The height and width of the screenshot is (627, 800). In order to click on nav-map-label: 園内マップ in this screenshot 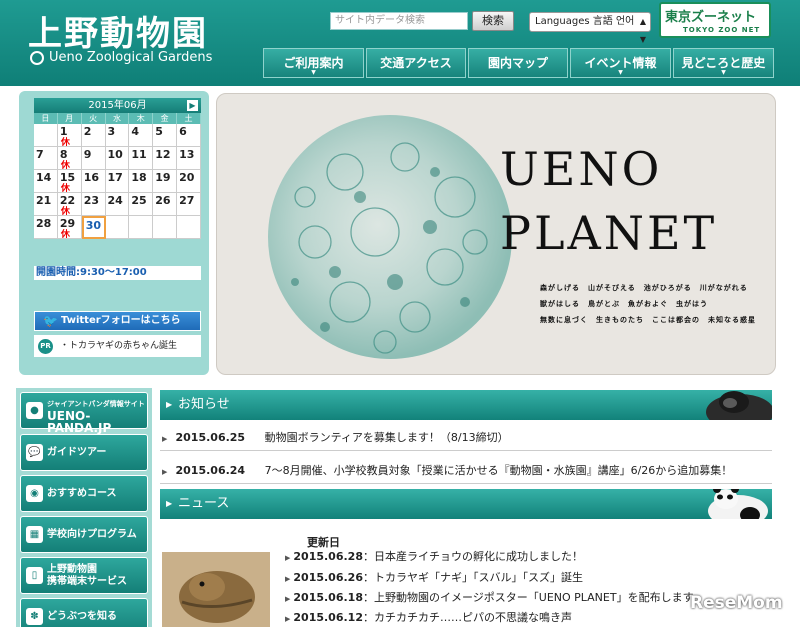, I will do `click(517, 63)`.